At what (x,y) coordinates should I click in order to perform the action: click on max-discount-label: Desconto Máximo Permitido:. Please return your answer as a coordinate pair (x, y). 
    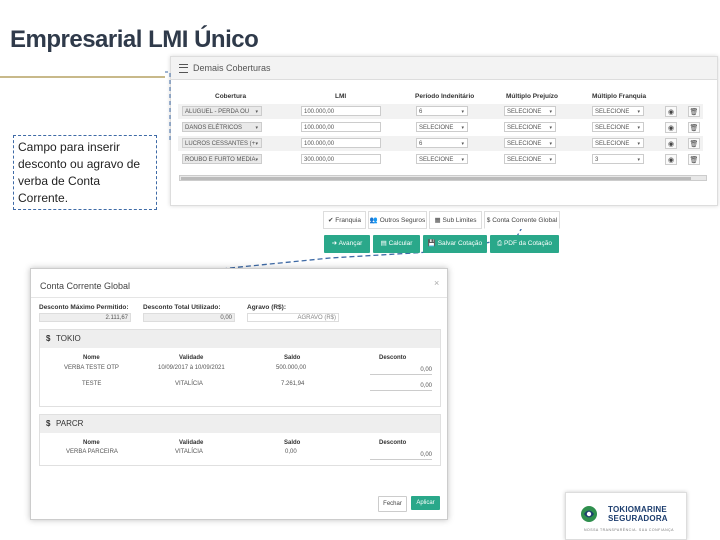
    Looking at the image, I should click on (84, 307).